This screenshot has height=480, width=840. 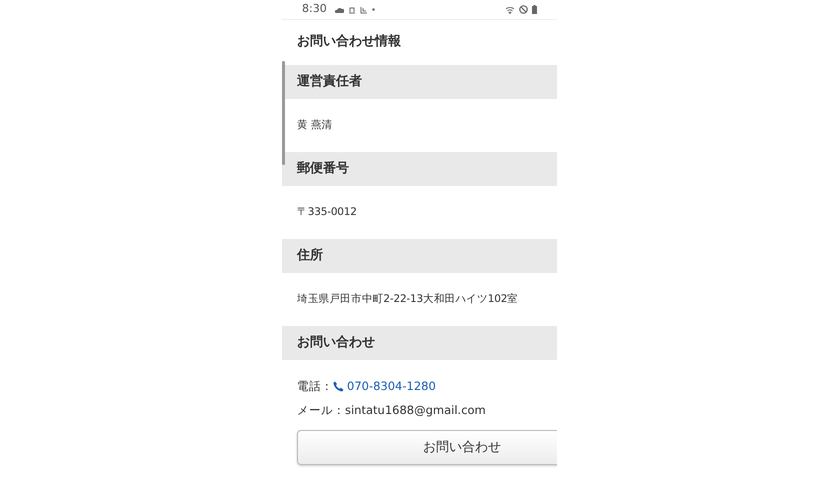 I want to click on page-title: お問い合わせ情報, so click(x=349, y=42).